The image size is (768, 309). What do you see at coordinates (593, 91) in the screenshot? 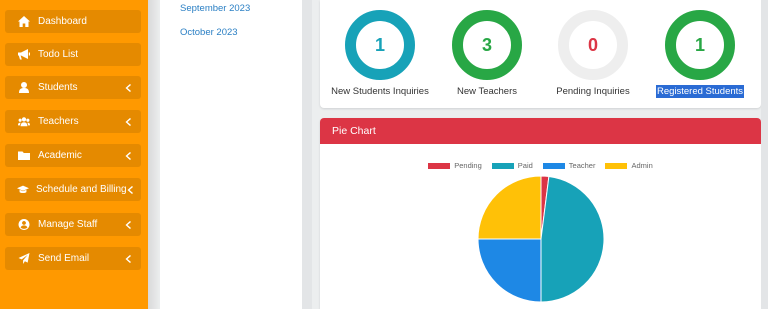
I see `stat-label: Pending Inquiries` at bounding box center [593, 91].